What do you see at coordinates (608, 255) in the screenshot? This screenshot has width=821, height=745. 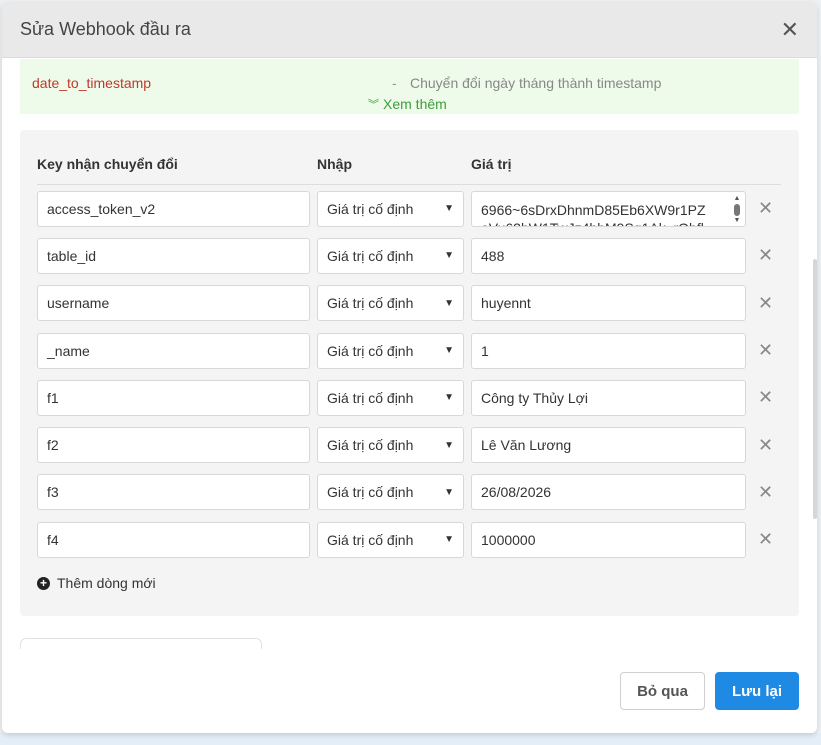 I see `value-input: 488` at bounding box center [608, 255].